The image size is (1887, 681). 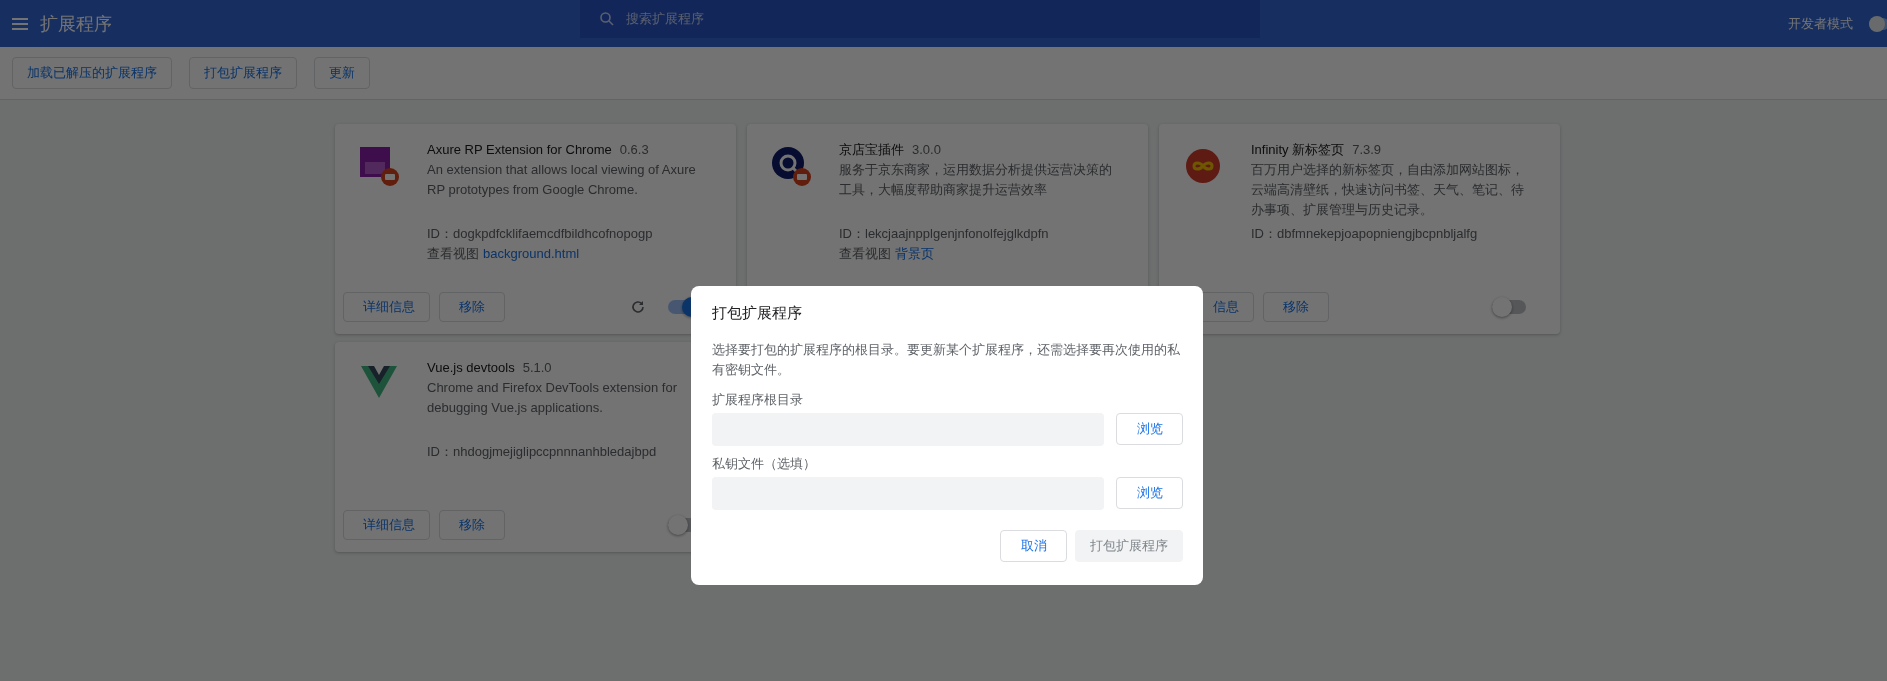 What do you see at coordinates (342, 73) in the screenshot?
I see `toolbar-button: 更新` at bounding box center [342, 73].